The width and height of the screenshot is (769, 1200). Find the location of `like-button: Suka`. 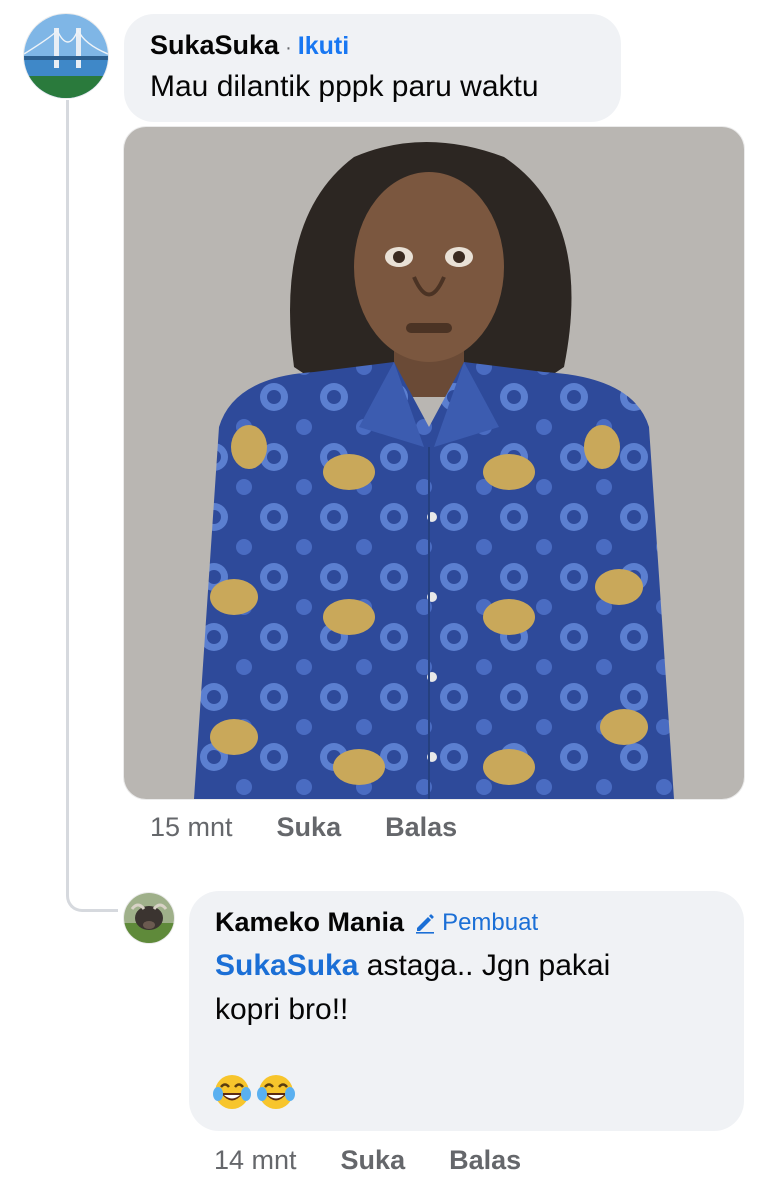

like-button: Suka is located at coordinates (309, 827).